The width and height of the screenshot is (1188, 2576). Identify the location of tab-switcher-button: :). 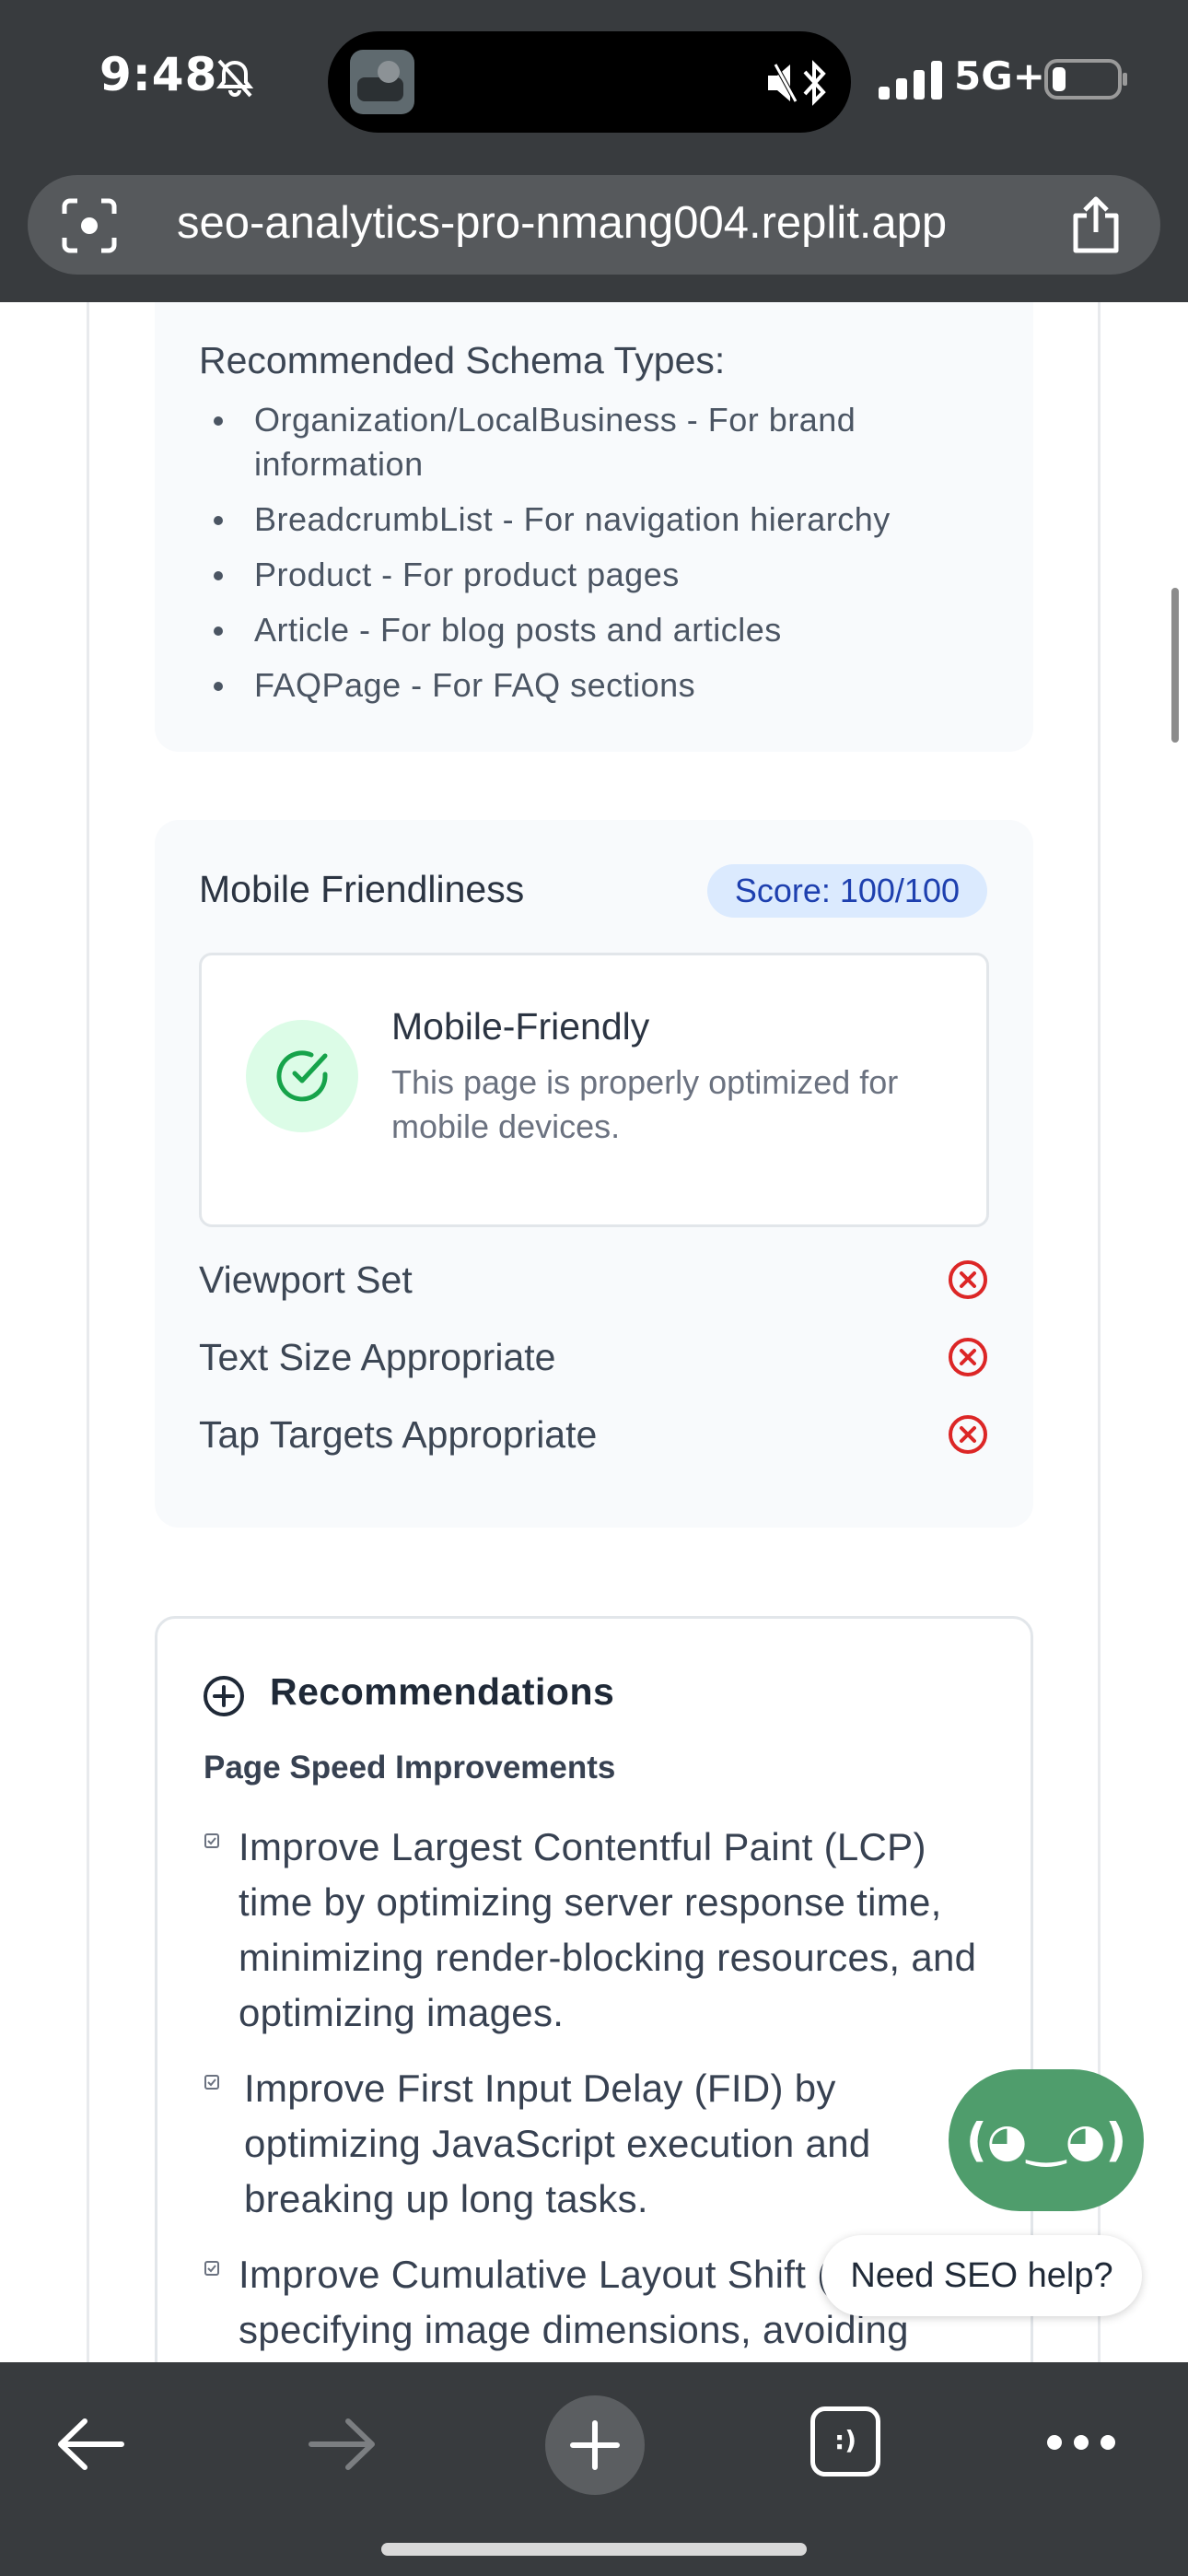
(845, 2441).